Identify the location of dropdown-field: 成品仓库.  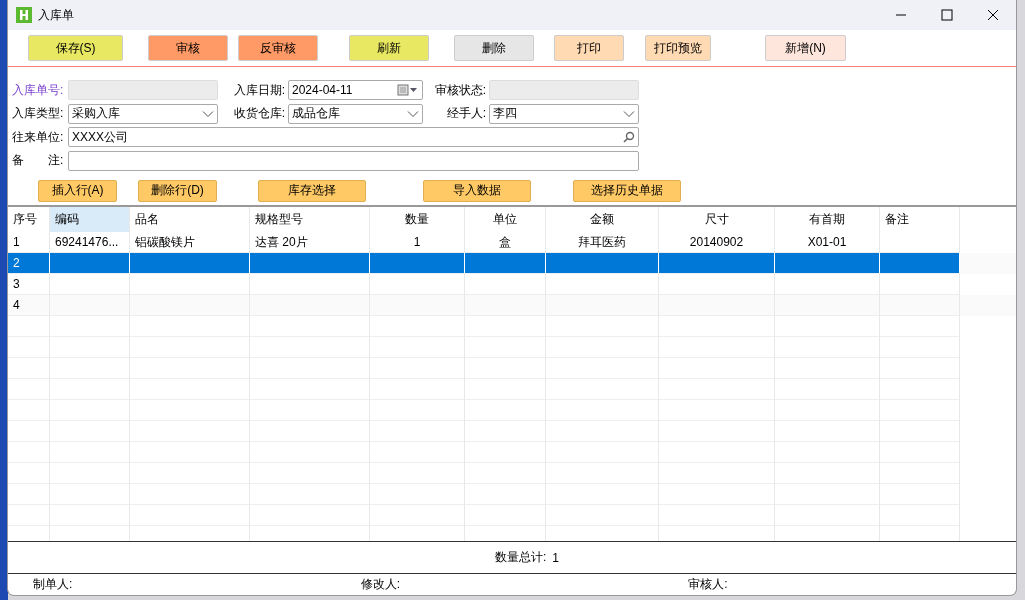
(355, 113).